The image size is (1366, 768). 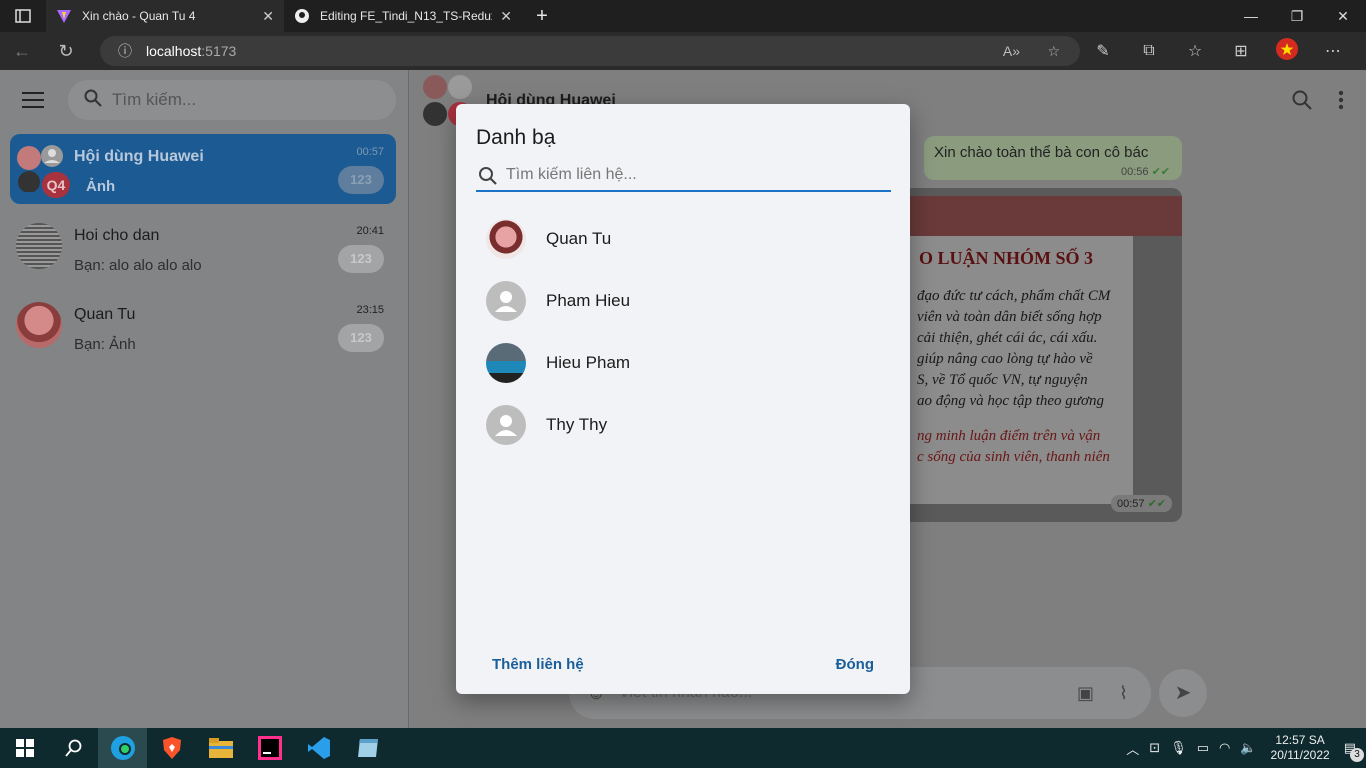 What do you see at coordinates (105, 314) in the screenshot?
I see `chat-name: Quan Tu` at bounding box center [105, 314].